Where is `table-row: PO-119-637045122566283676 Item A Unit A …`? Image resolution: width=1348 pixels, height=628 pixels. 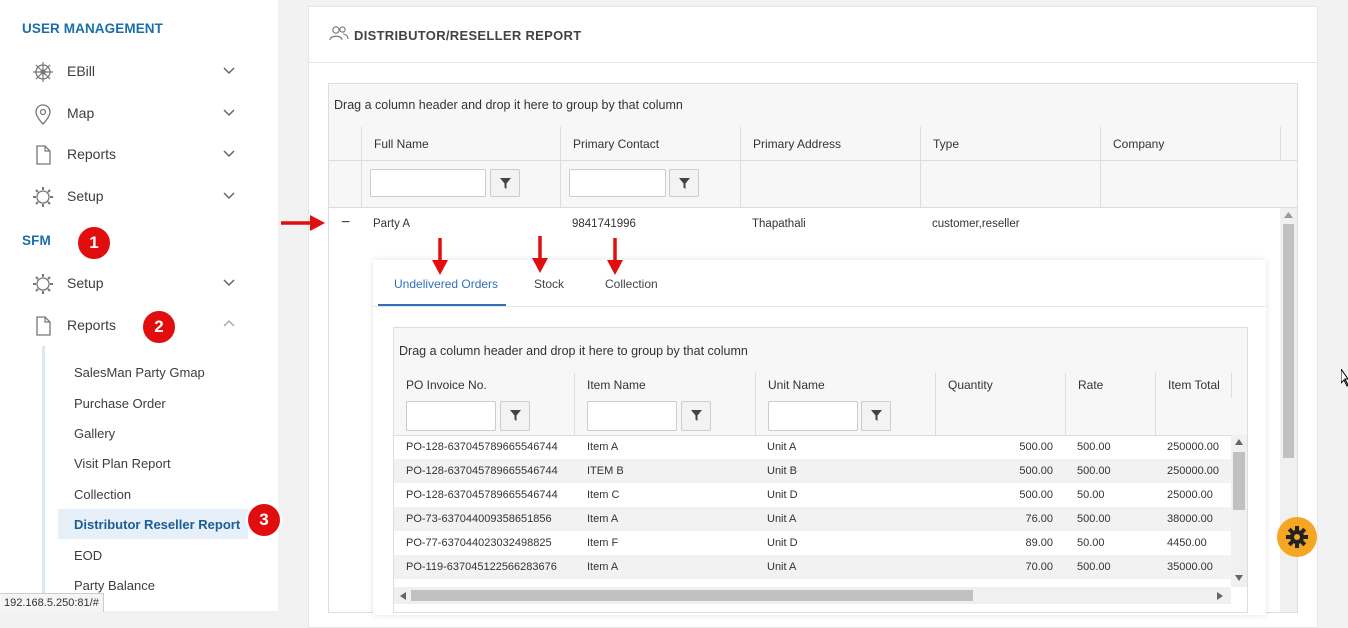
table-row: PO-119-637045122566283676 Item A Unit A … is located at coordinates (812, 567).